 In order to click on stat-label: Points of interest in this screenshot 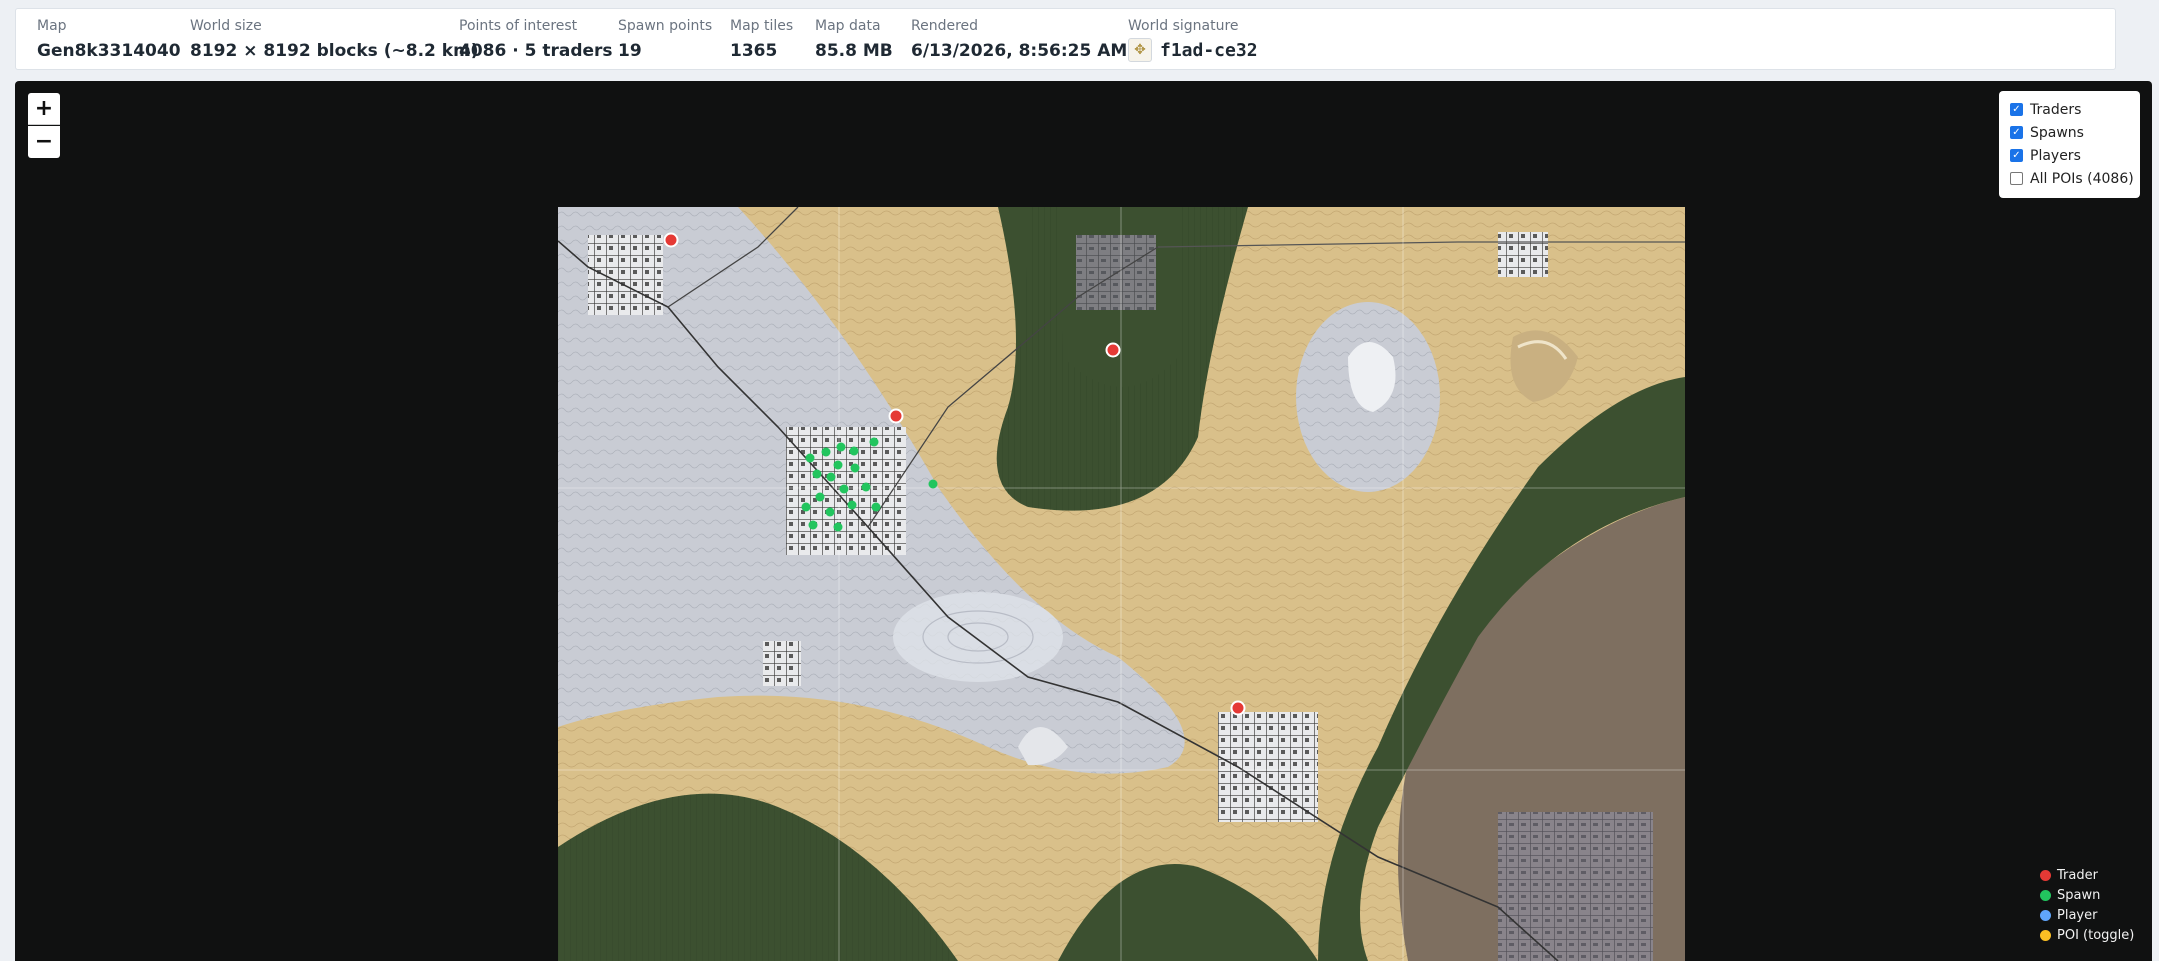, I will do `click(518, 26)`.